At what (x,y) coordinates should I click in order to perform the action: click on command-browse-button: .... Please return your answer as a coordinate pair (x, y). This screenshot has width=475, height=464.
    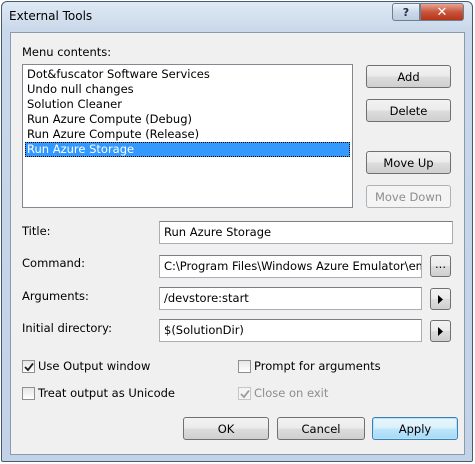
    Looking at the image, I should click on (440, 266).